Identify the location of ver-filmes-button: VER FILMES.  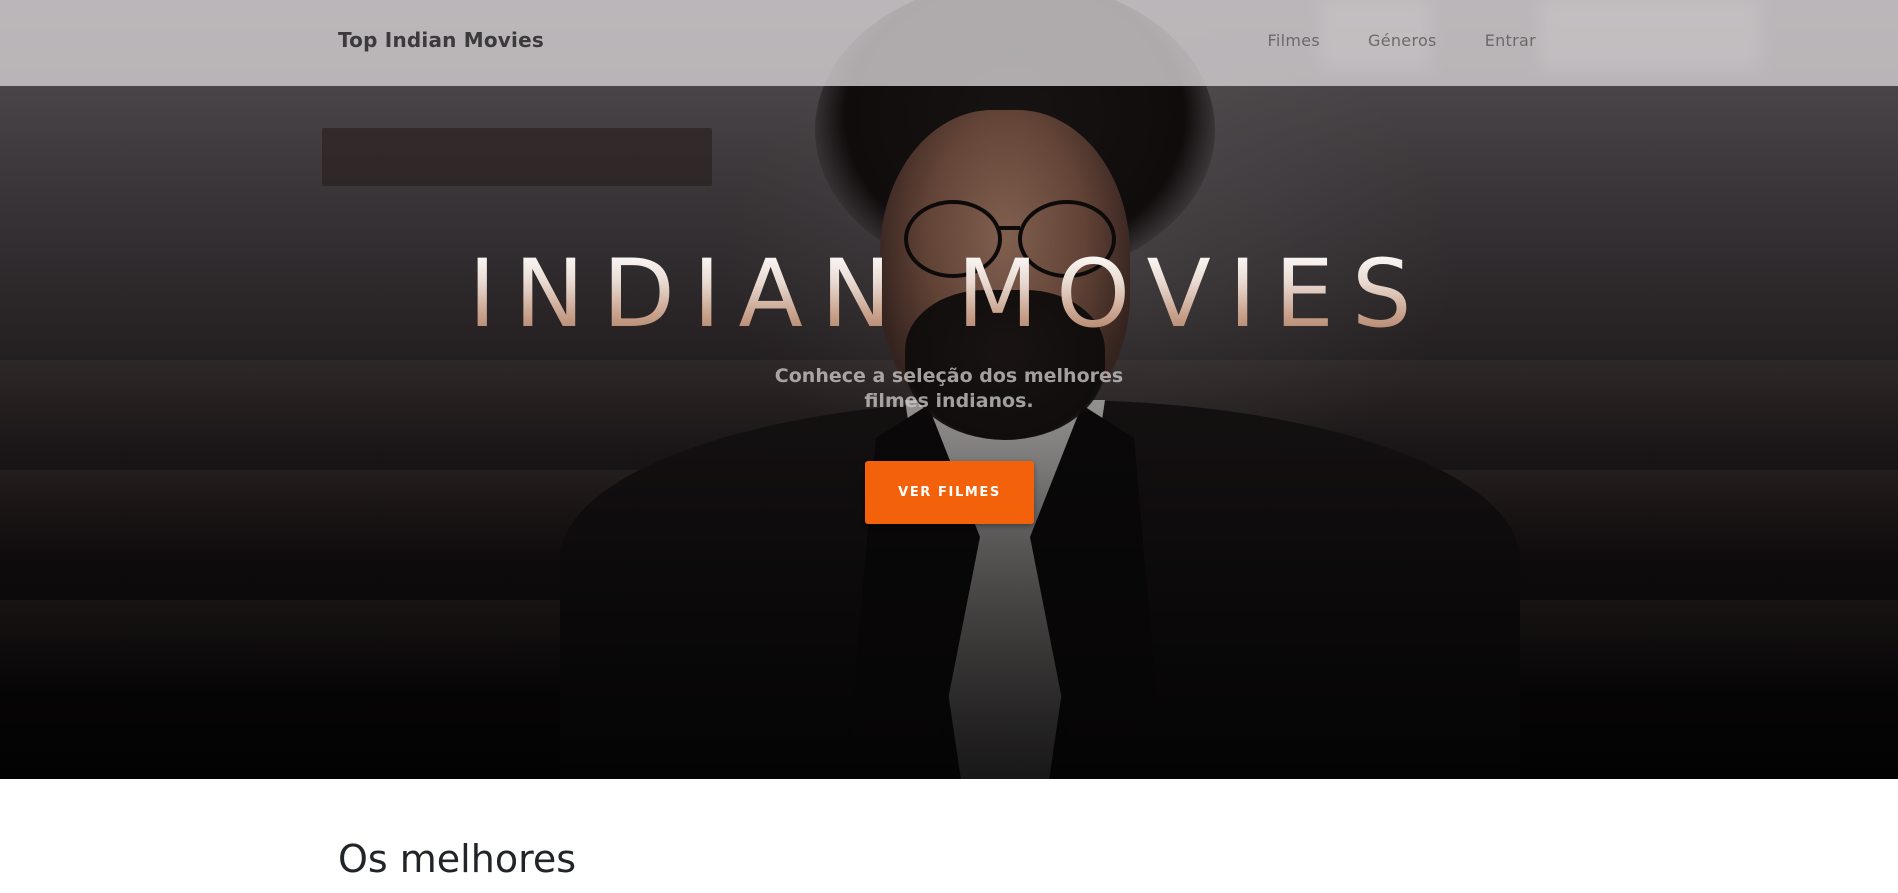
(949, 492).